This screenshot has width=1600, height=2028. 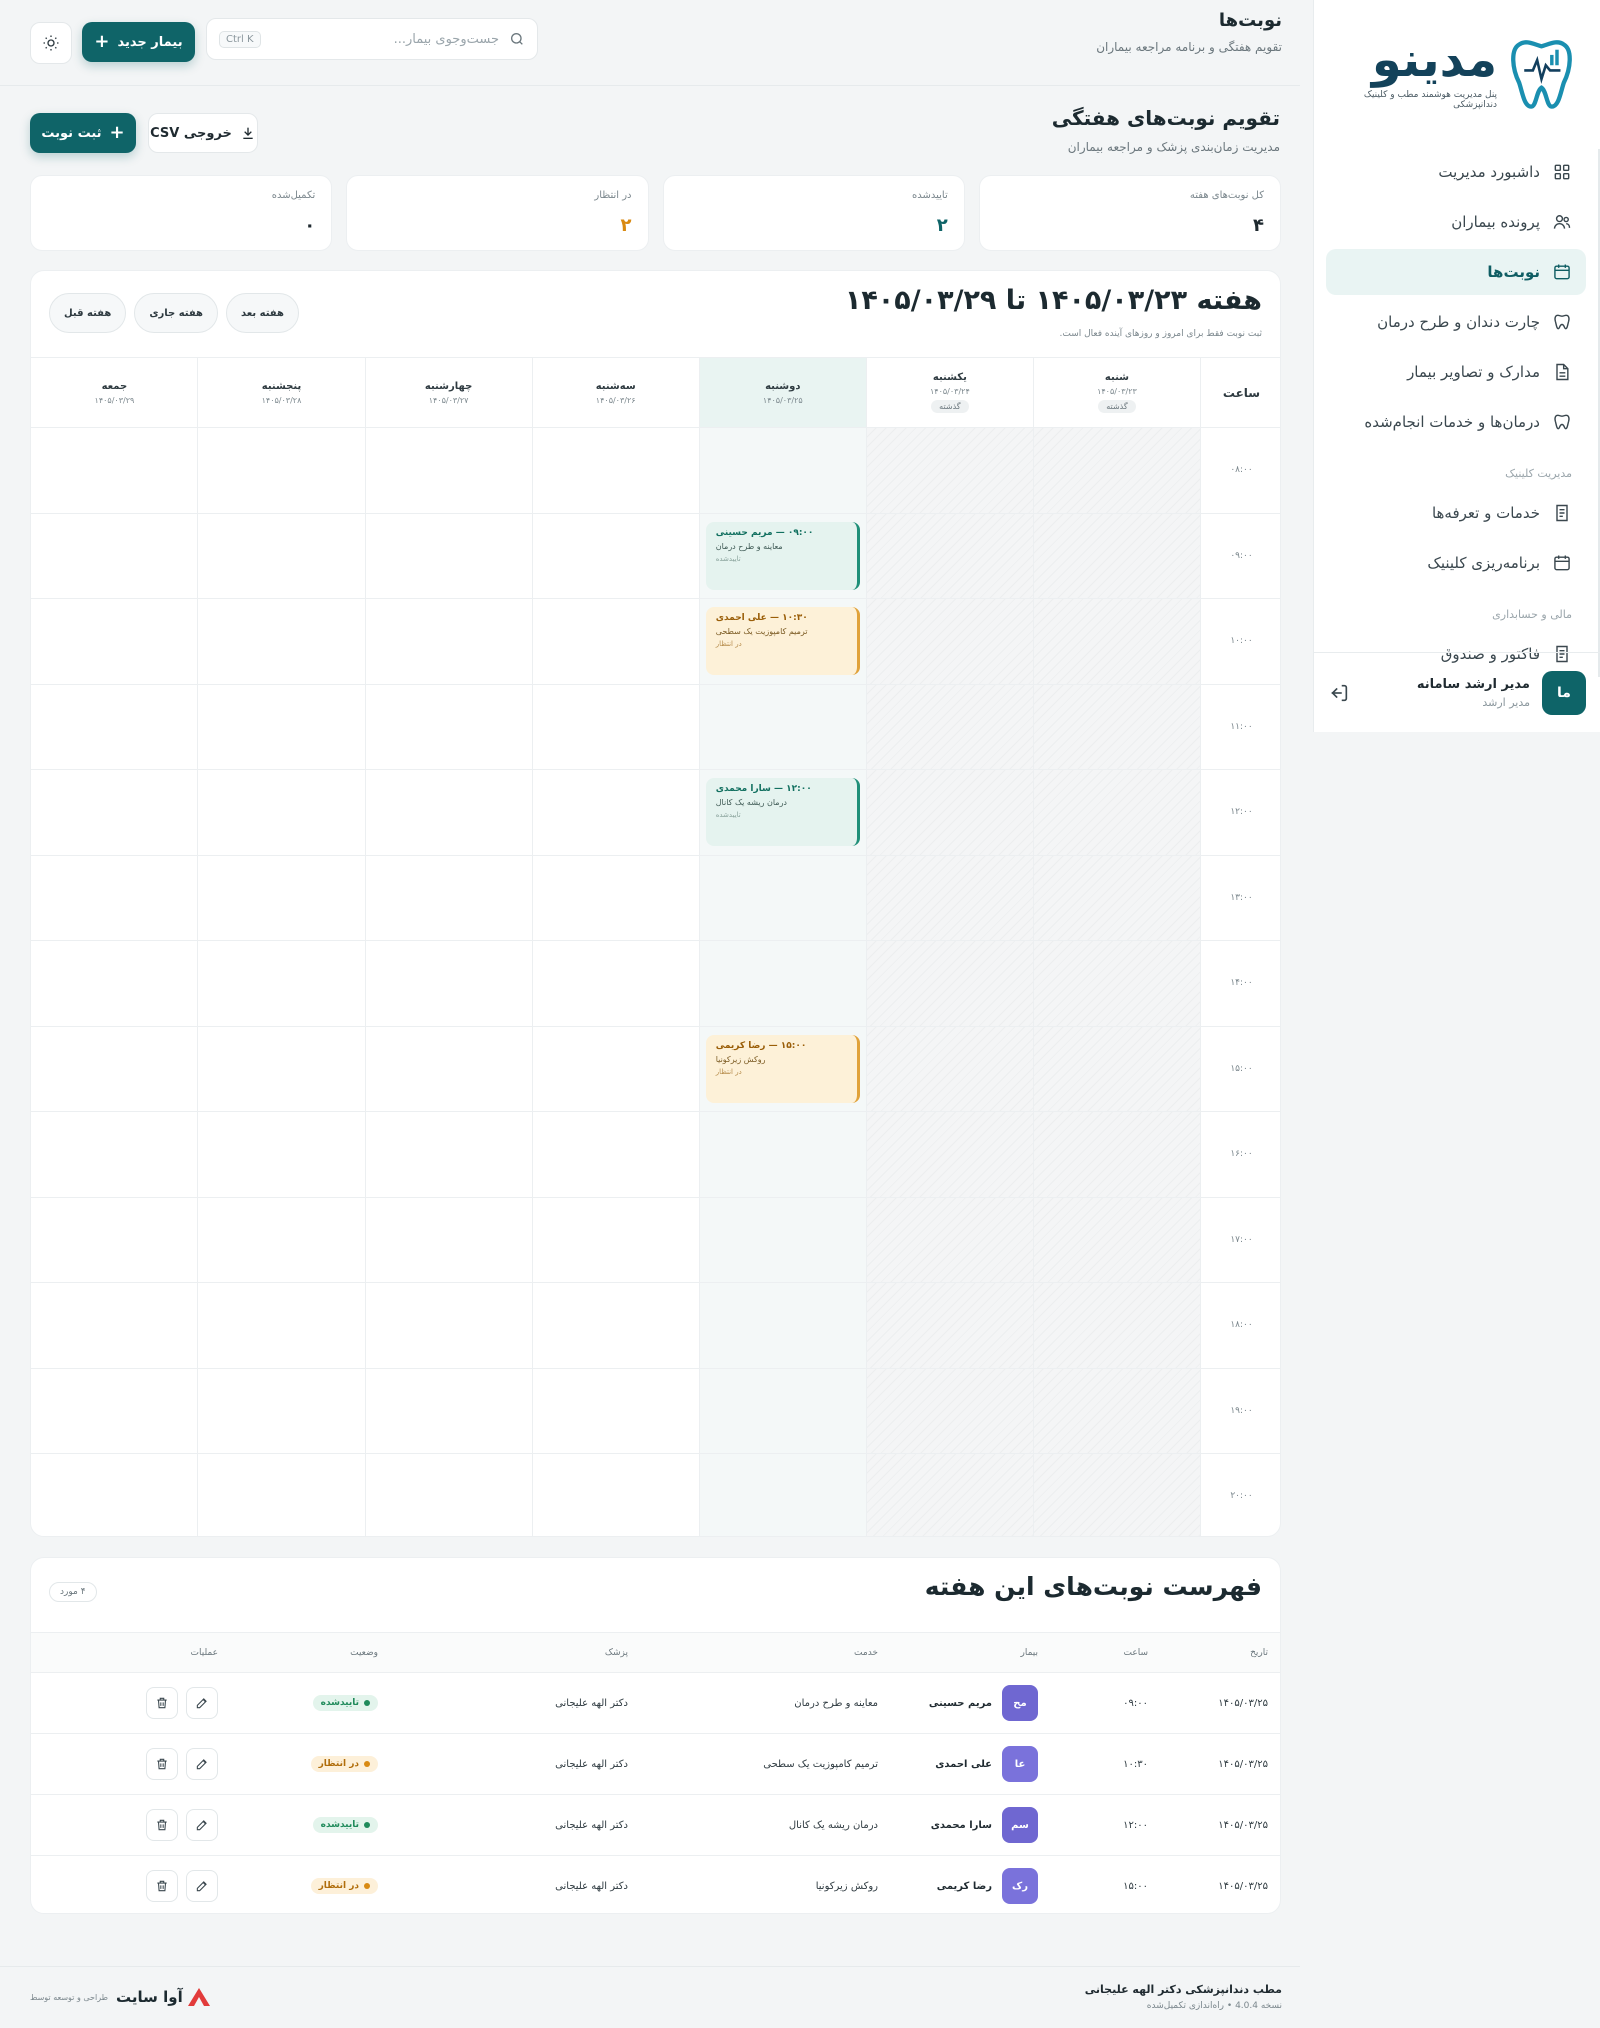 I want to click on prev-week-button: هفته قبل, so click(x=88, y=313).